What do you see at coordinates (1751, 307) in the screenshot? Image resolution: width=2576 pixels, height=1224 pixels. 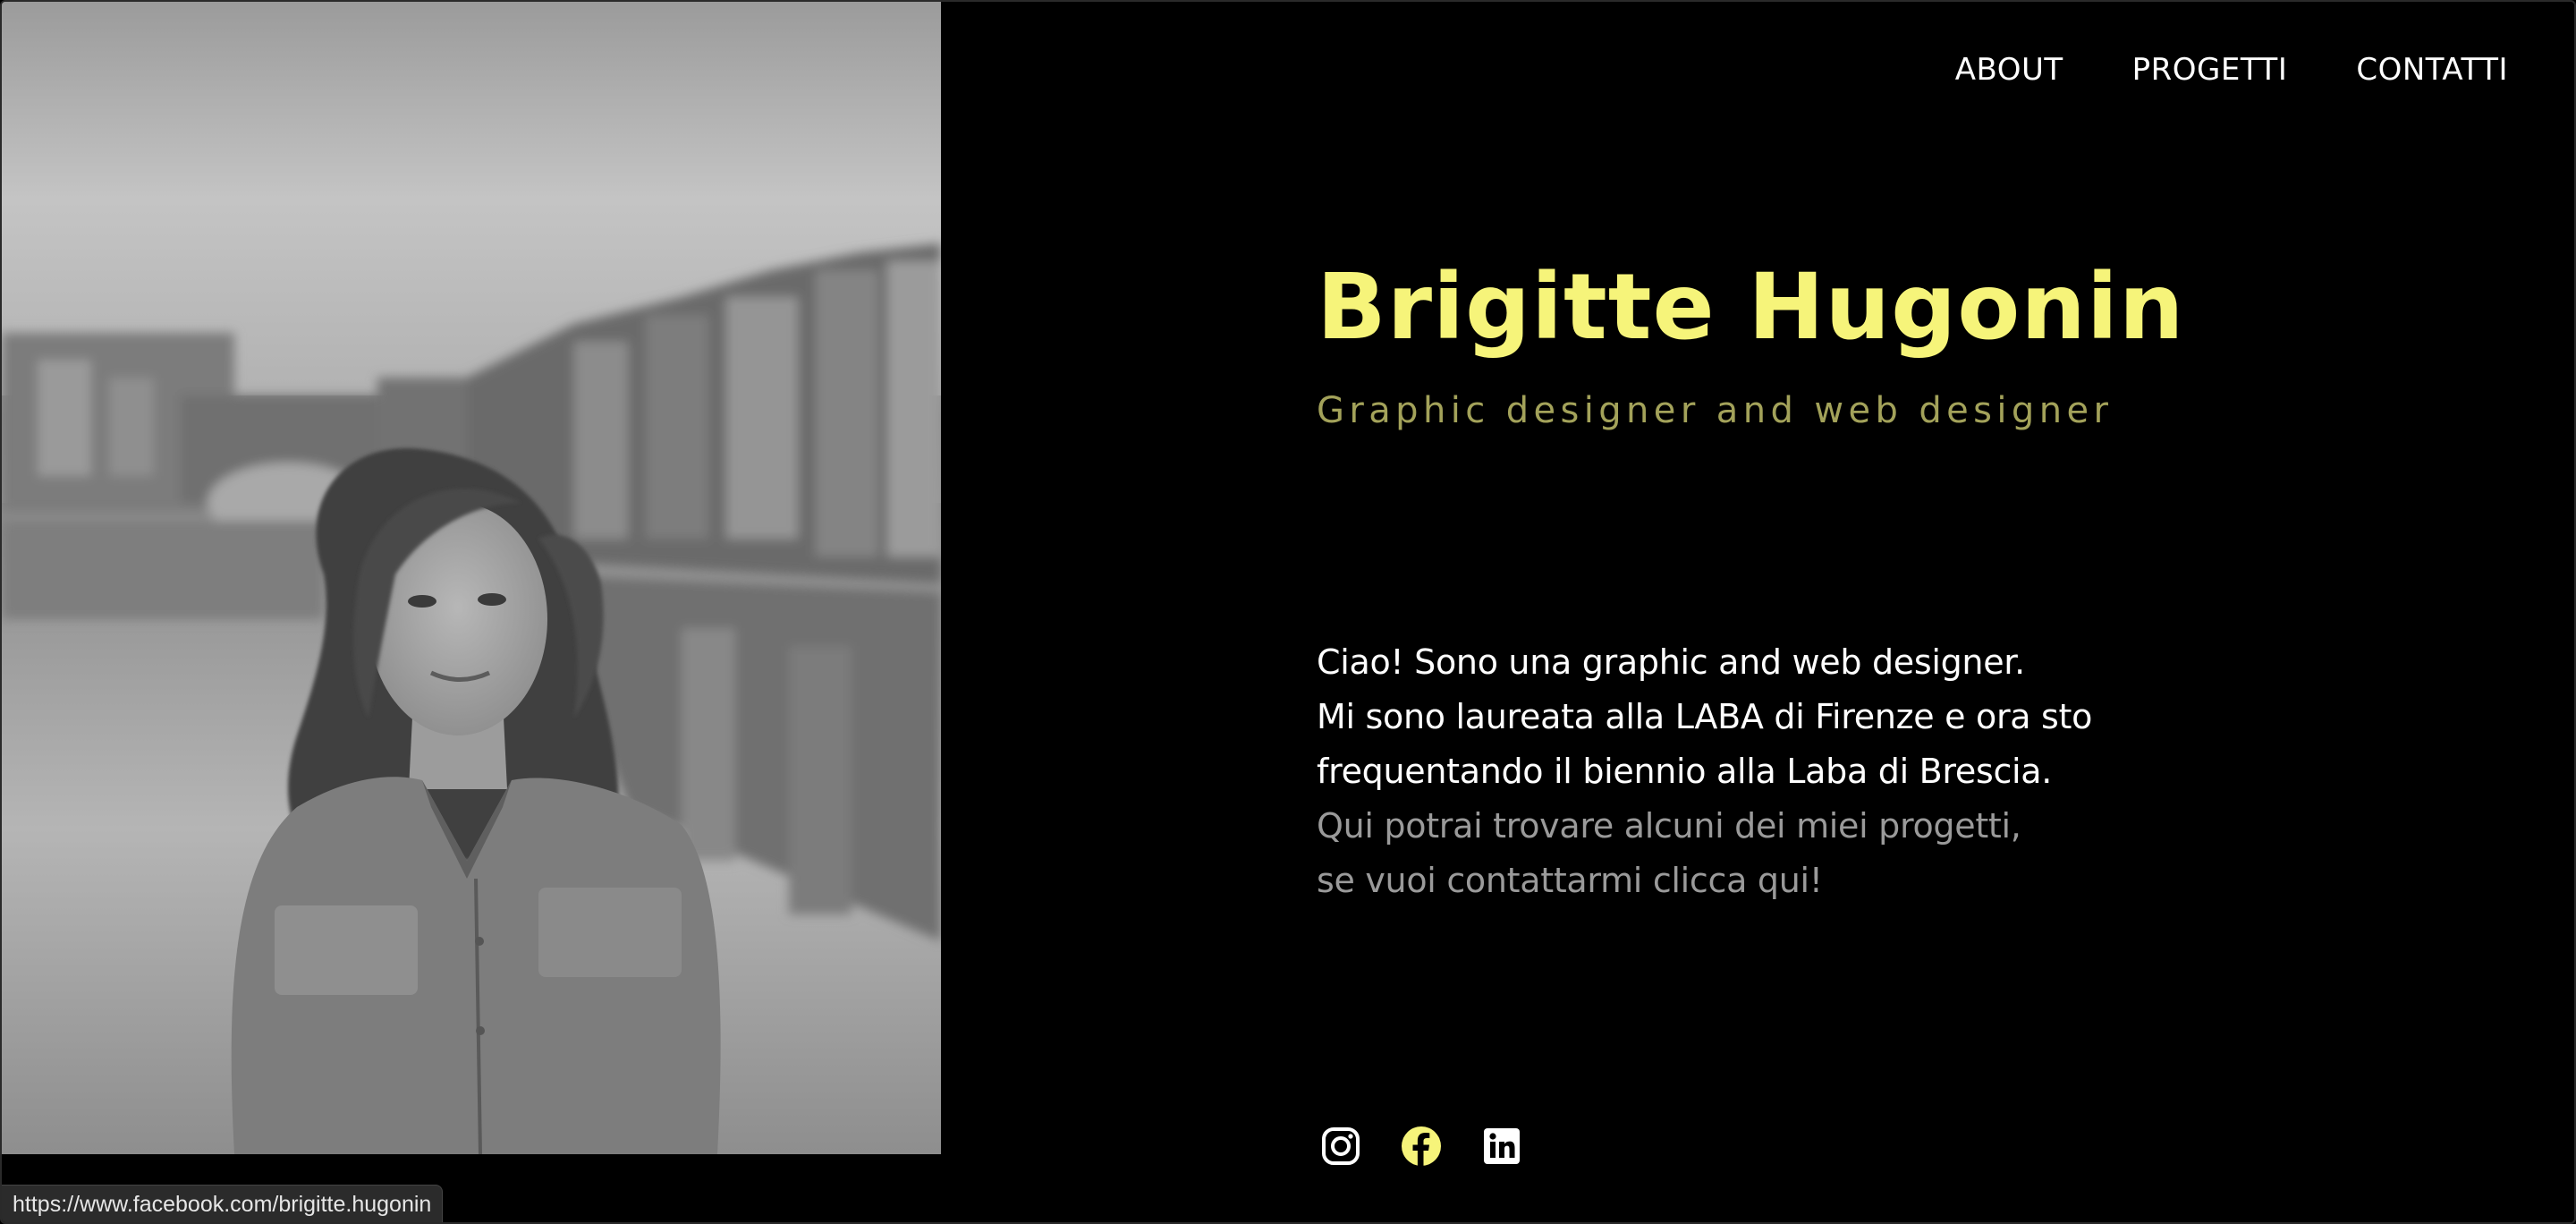 I see `page-title: Brigitte Hugonin` at bounding box center [1751, 307].